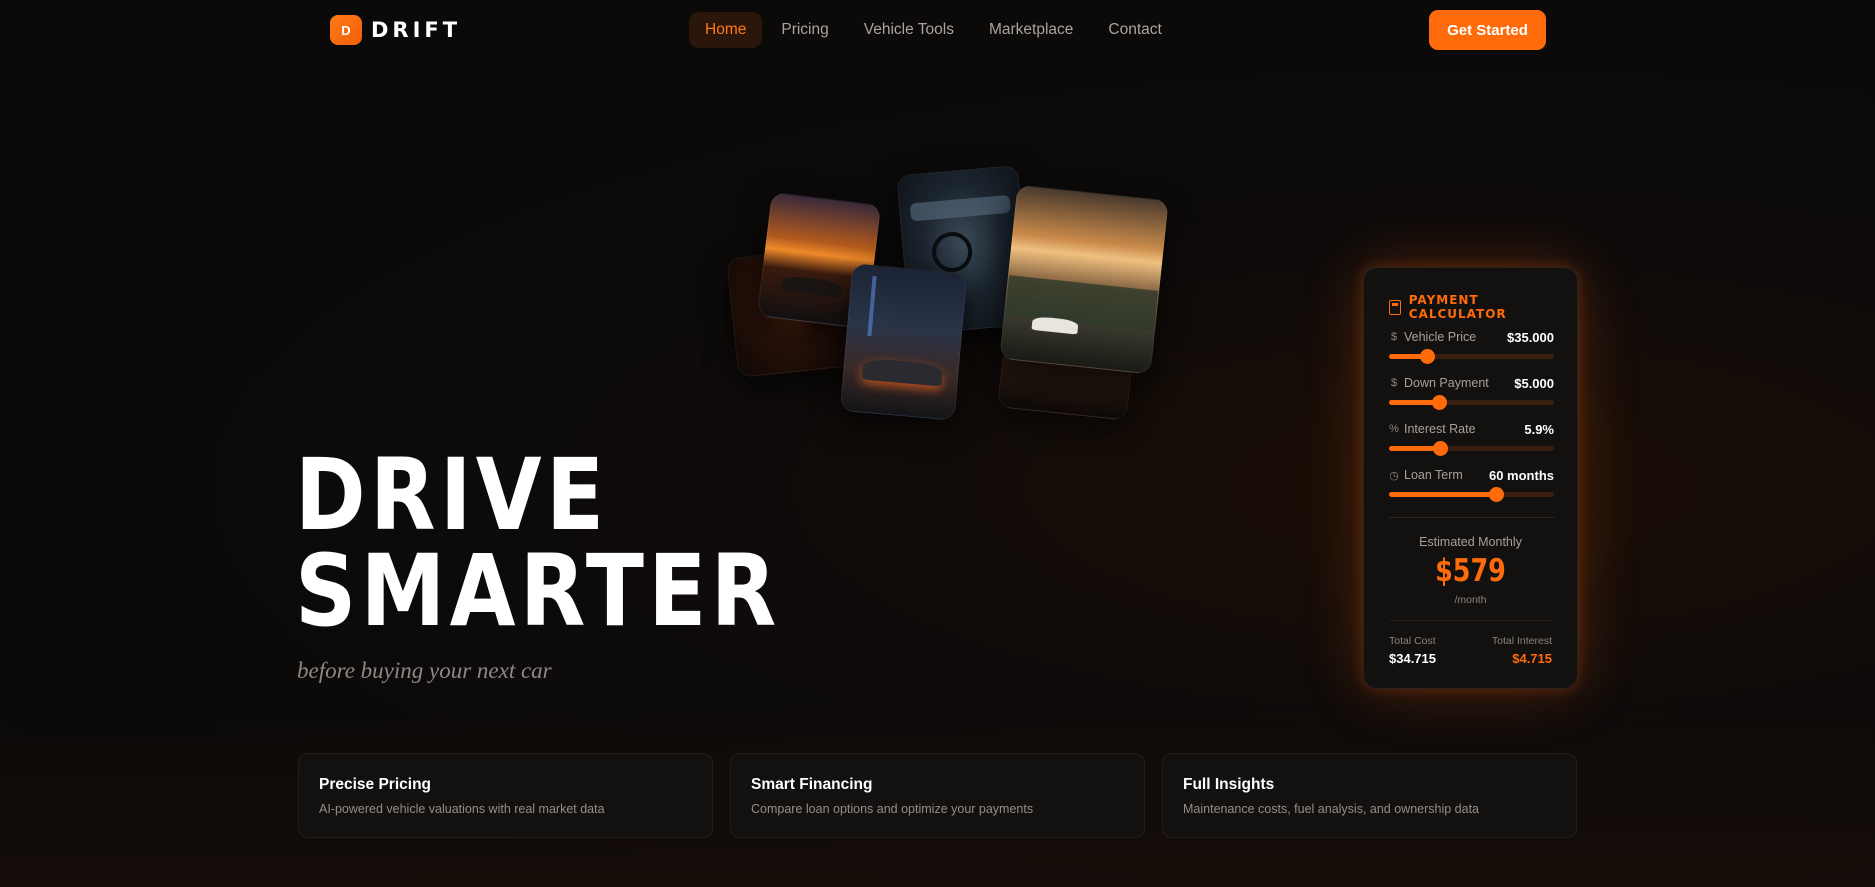 This screenshot has width=1875, height=887. I want to click on nav-item-marketplace: Marketplace, so click(1031, 30).